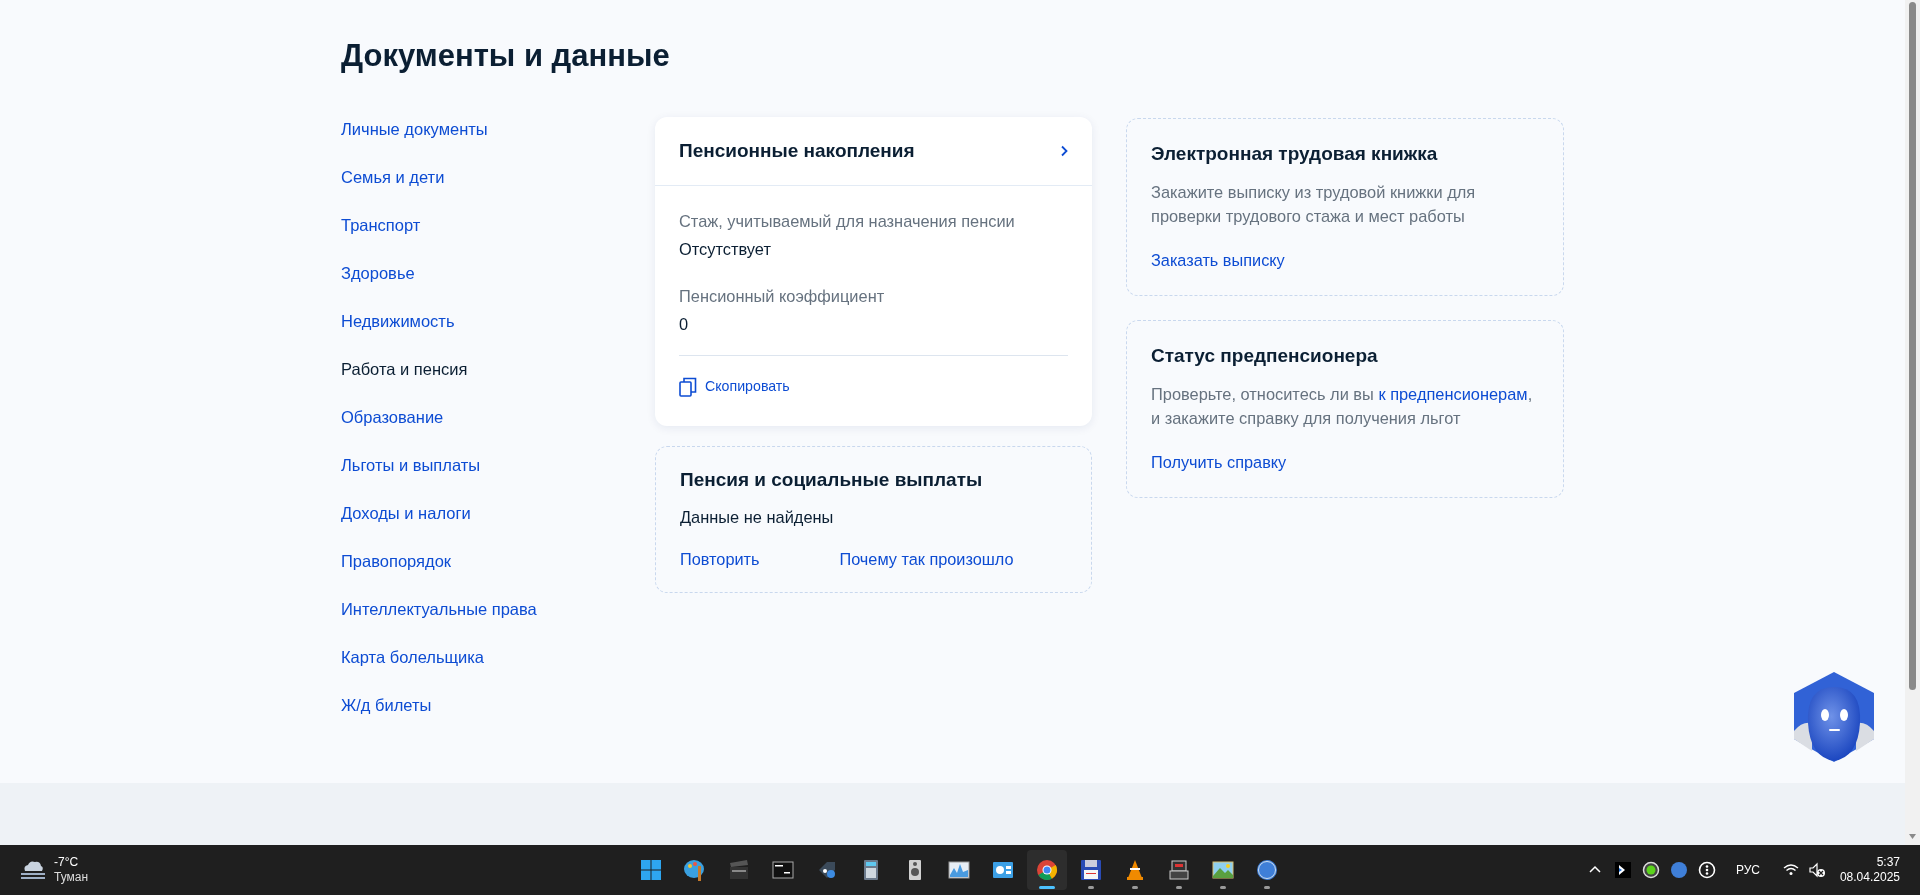  What do you see at coordinates (398, 321) in the screenshot?
I see `sidebar-link: Недвижимость` at bounding box center [398, 321].